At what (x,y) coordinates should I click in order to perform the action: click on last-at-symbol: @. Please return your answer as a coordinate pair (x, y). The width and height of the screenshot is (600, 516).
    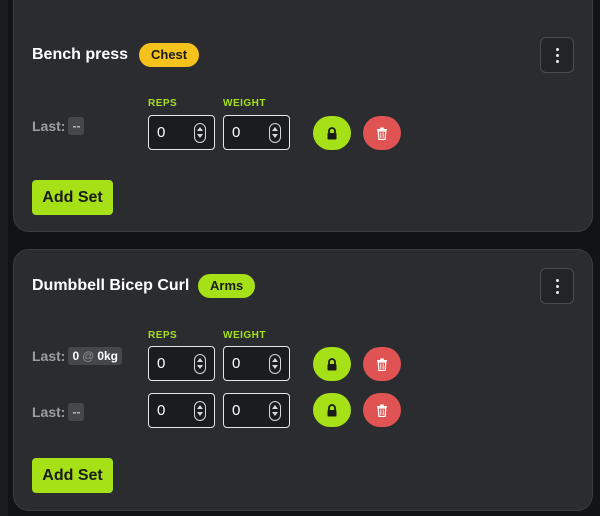
    Looking at the image, I should click on (88, 356).